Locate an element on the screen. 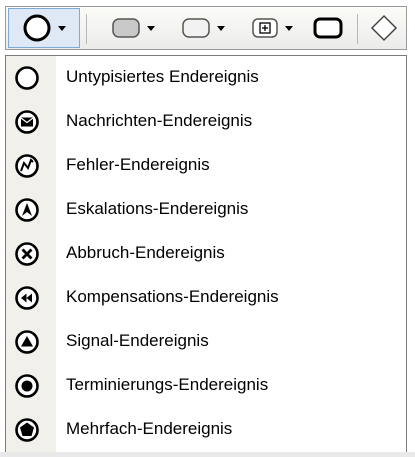 Image resolution: width=415 pixels, height=457 pixels. menu-item-label: Abbruch-Endereignis is located at coordinates (145, 252).